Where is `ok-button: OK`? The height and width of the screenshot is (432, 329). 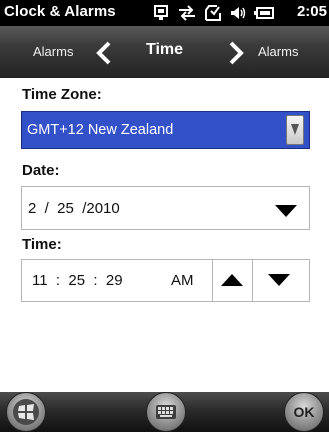
ok-button: OK is located at coordinates (304, 412).